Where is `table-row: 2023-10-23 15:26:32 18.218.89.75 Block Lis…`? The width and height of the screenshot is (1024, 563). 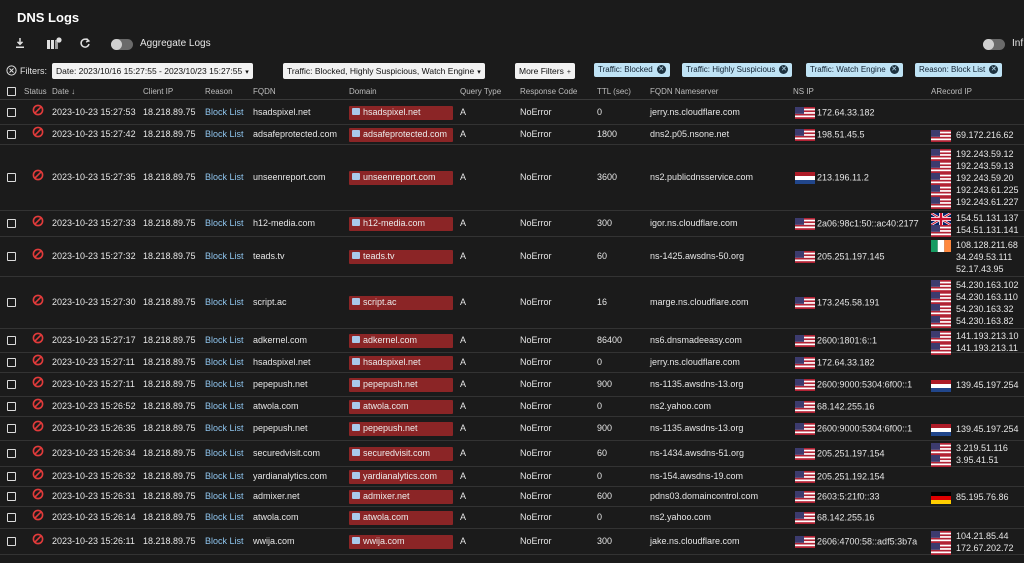
table-row: 2023-10-23 15:26:32 18.218.89.75 Block Lis… is located at coordinates (512, 477).